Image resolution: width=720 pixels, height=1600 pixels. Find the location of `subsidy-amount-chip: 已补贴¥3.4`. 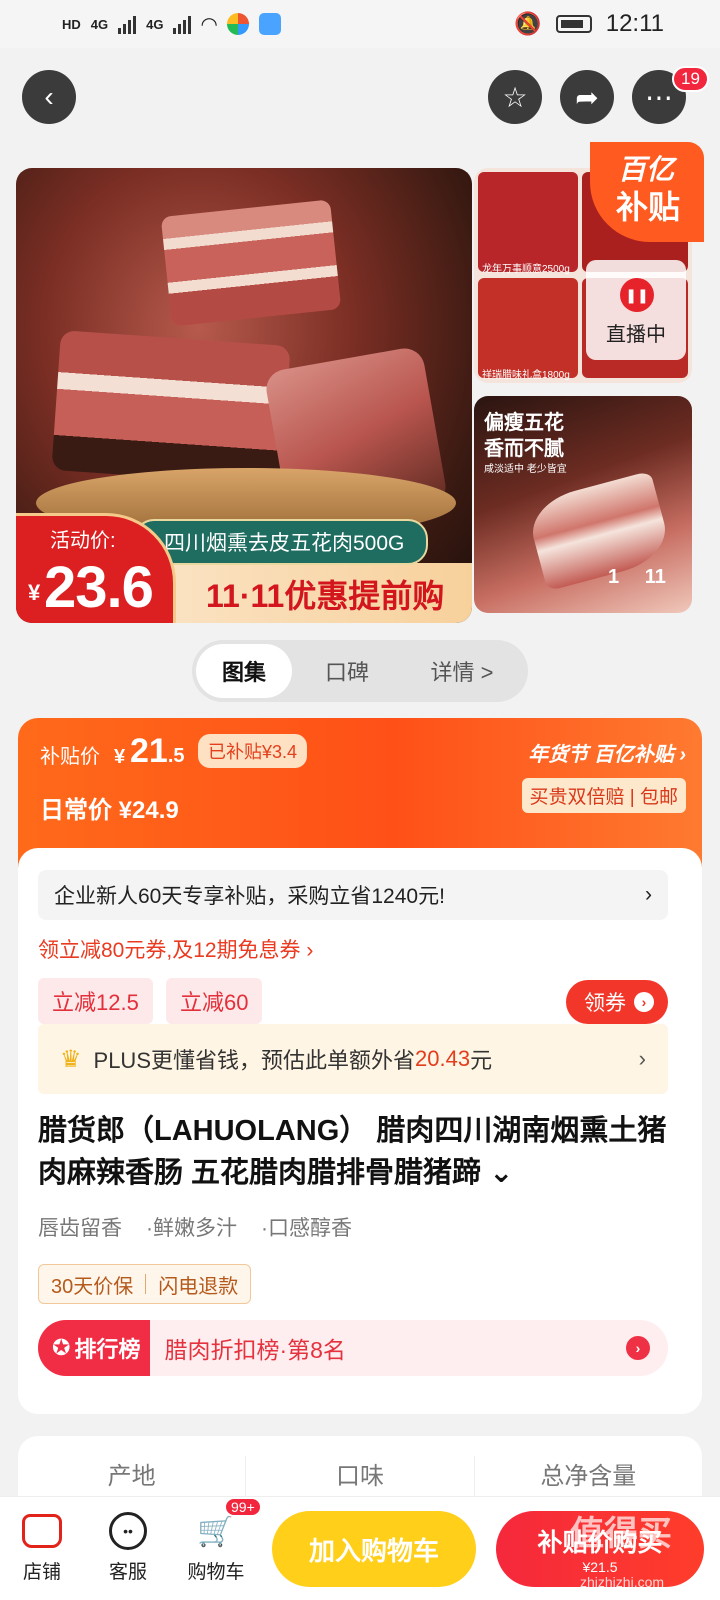

subsidy-amount-chip: 已补贴¥3.4 is located at coordinates (253, 751).